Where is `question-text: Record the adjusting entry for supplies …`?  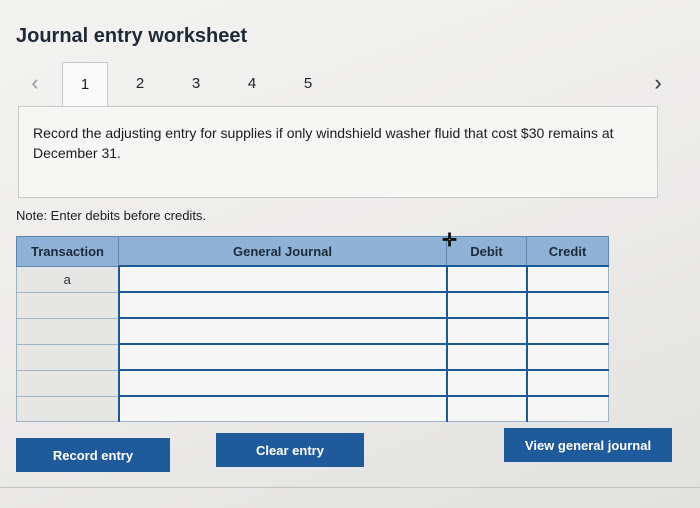 question-text: Record the adjusting entry for supplies … is located at coordinates (323, 143).